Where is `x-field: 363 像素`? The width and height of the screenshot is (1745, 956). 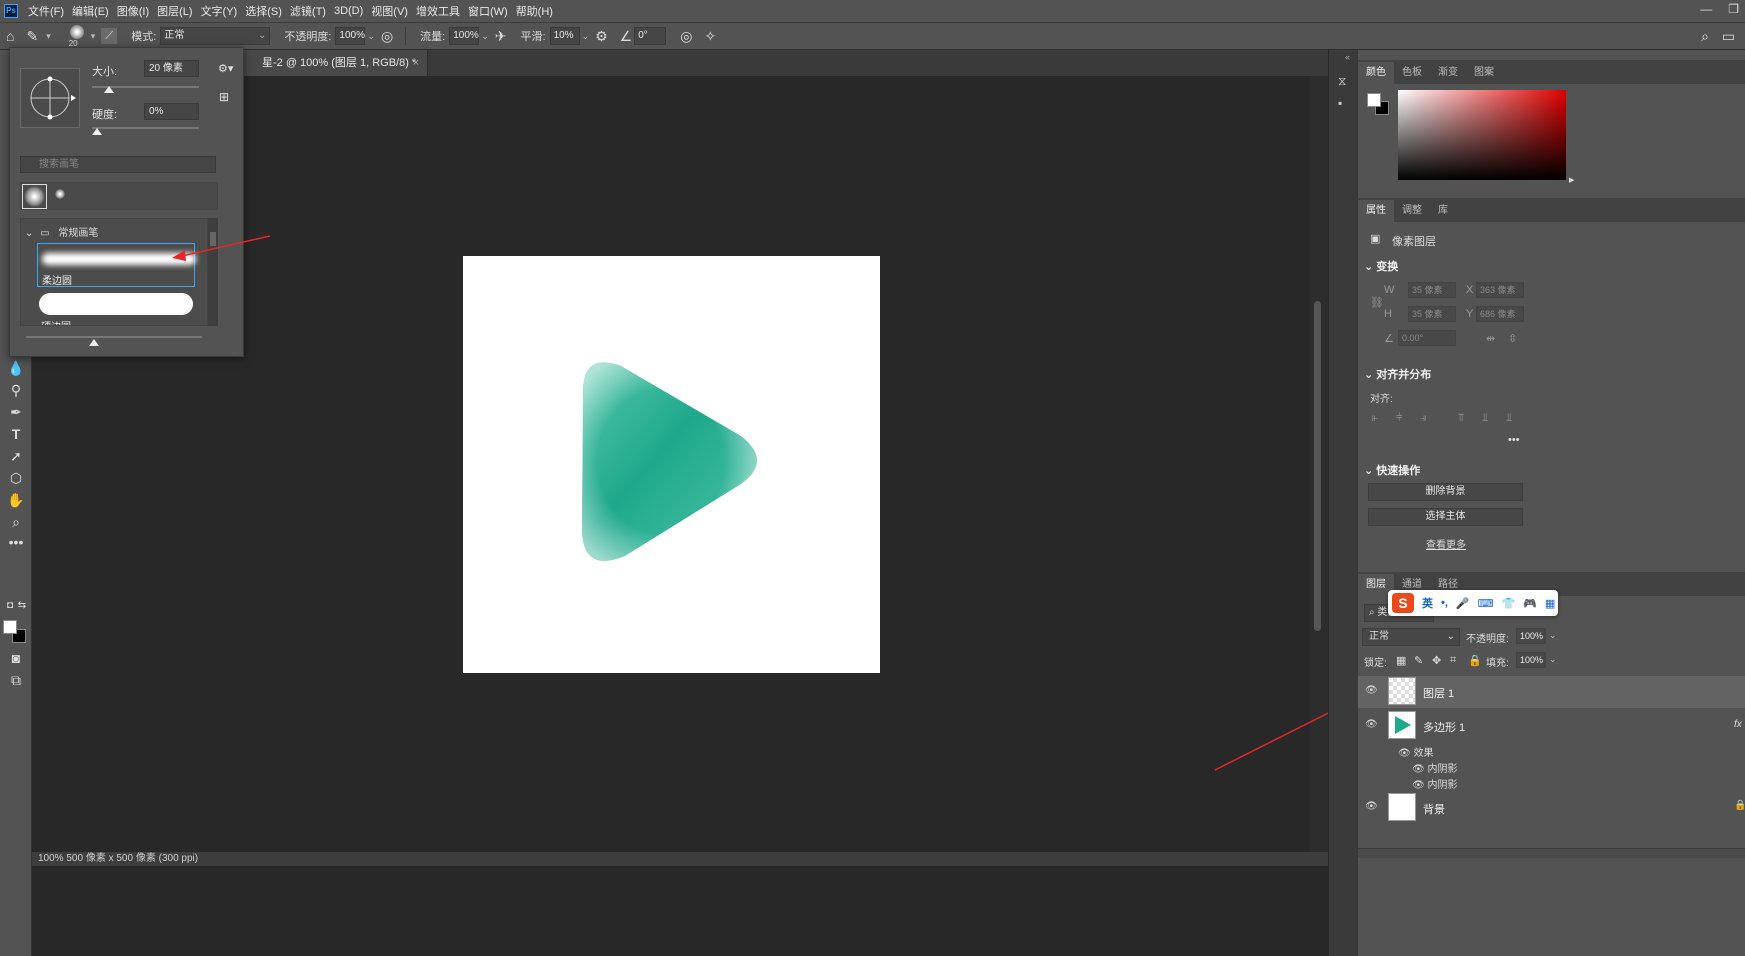
x-field: 363 像素 is located at coordinates (1500, 290).